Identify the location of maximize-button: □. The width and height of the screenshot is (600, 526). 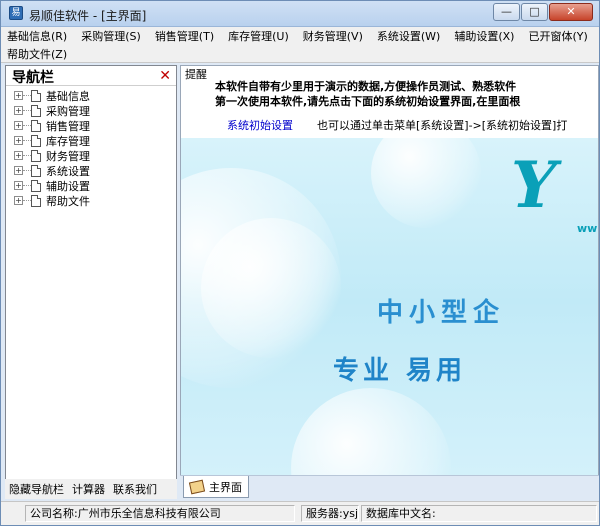
(534, 12).